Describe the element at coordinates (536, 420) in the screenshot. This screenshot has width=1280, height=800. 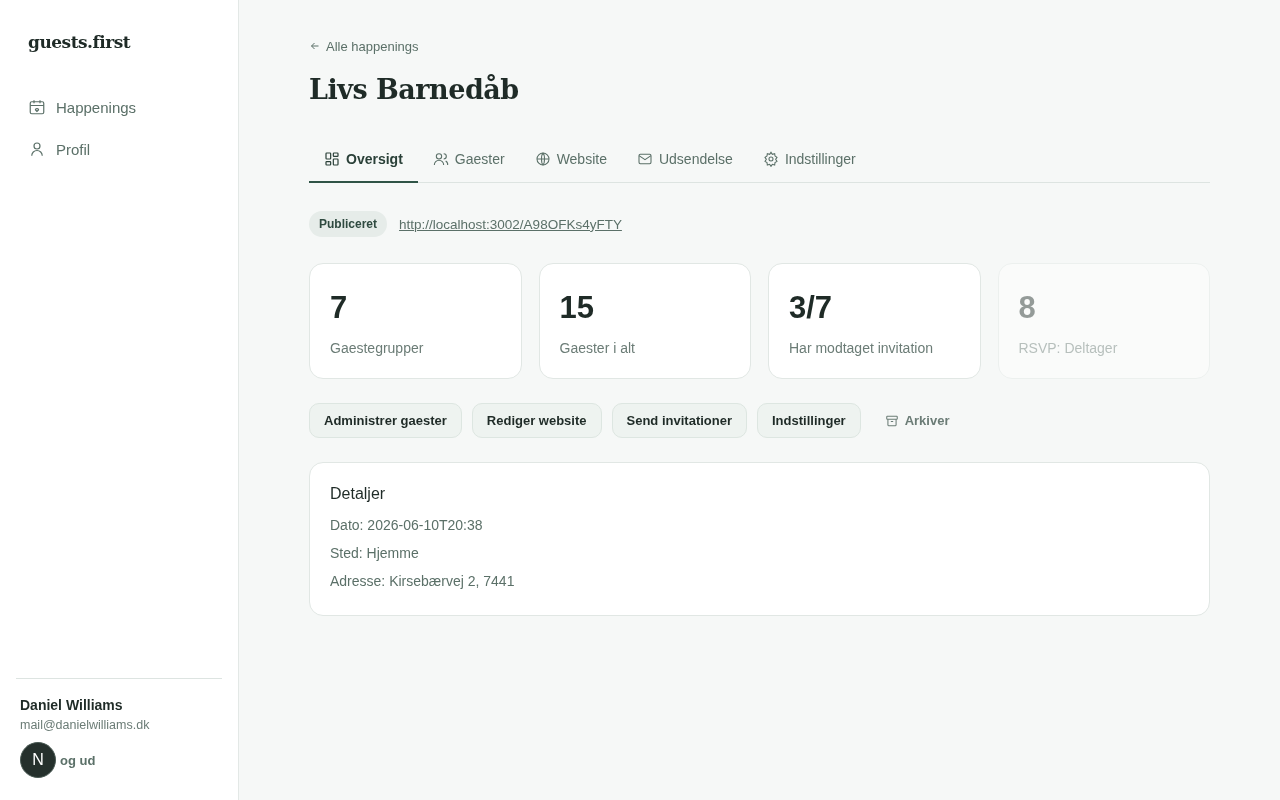
I see `action-button: Rediger website` at that location.